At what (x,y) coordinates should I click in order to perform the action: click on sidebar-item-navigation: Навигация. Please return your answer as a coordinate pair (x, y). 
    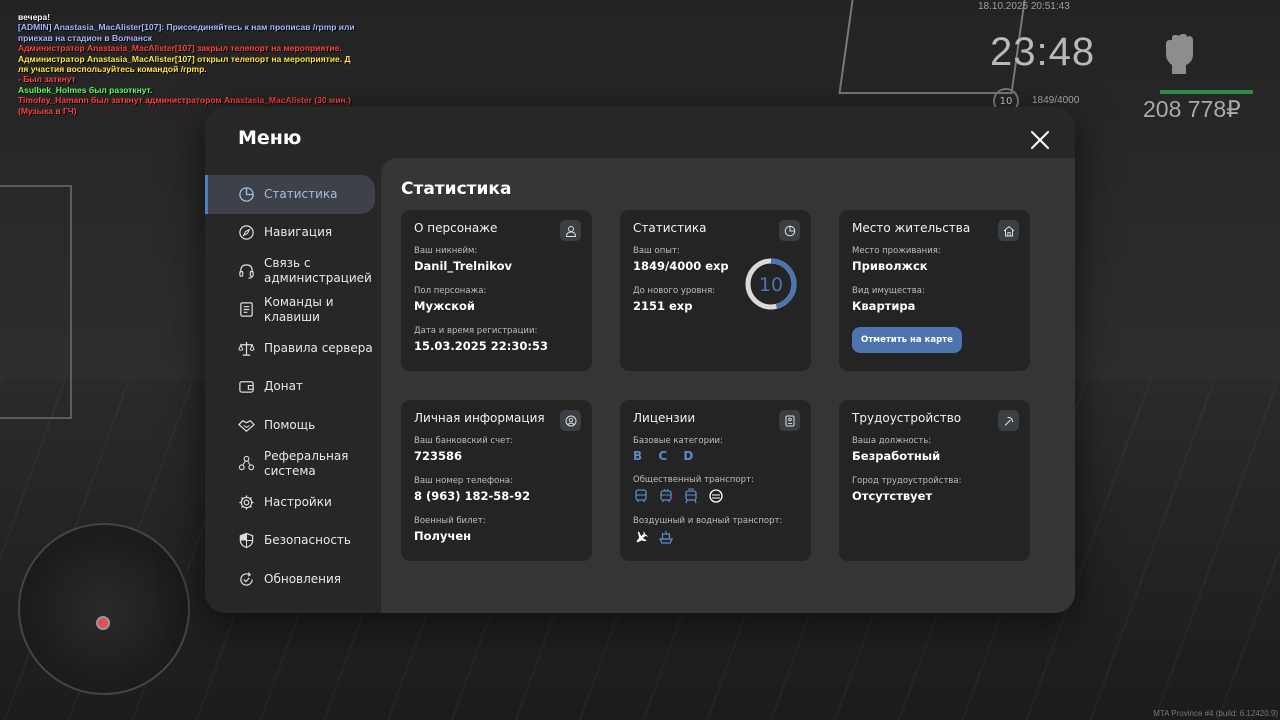
    Looking at the image, I should click on (293, 233).